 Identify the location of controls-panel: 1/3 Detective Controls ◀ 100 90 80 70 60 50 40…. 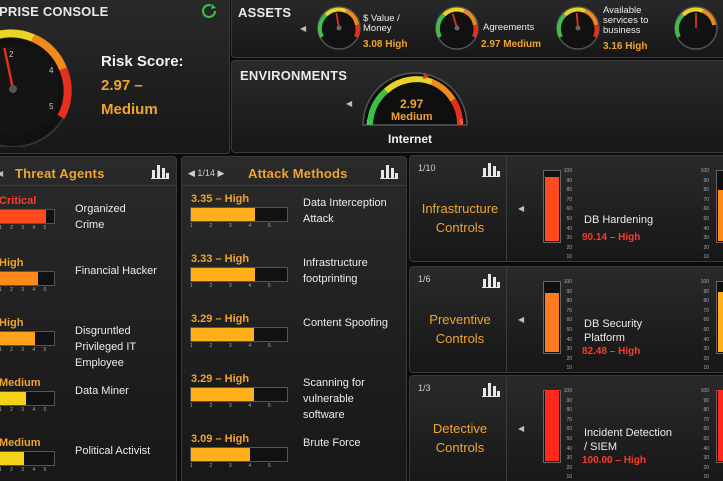
(566, 428).